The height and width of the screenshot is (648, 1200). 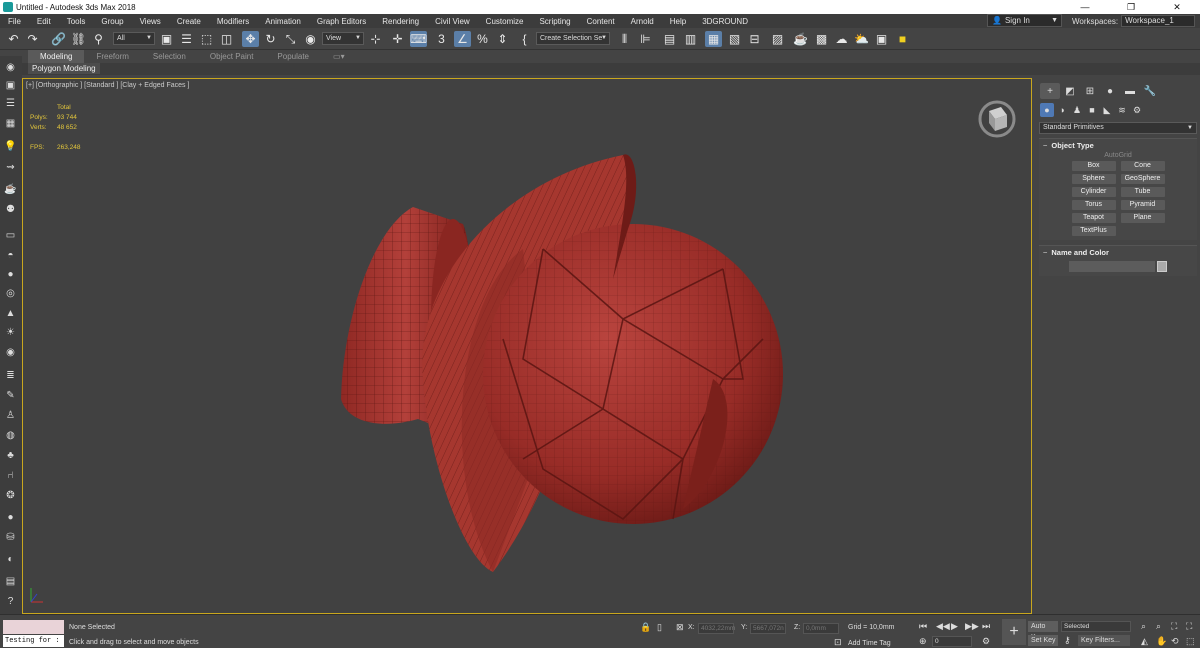 I want to click on viewcube-icon, so click(x=997, y=119).